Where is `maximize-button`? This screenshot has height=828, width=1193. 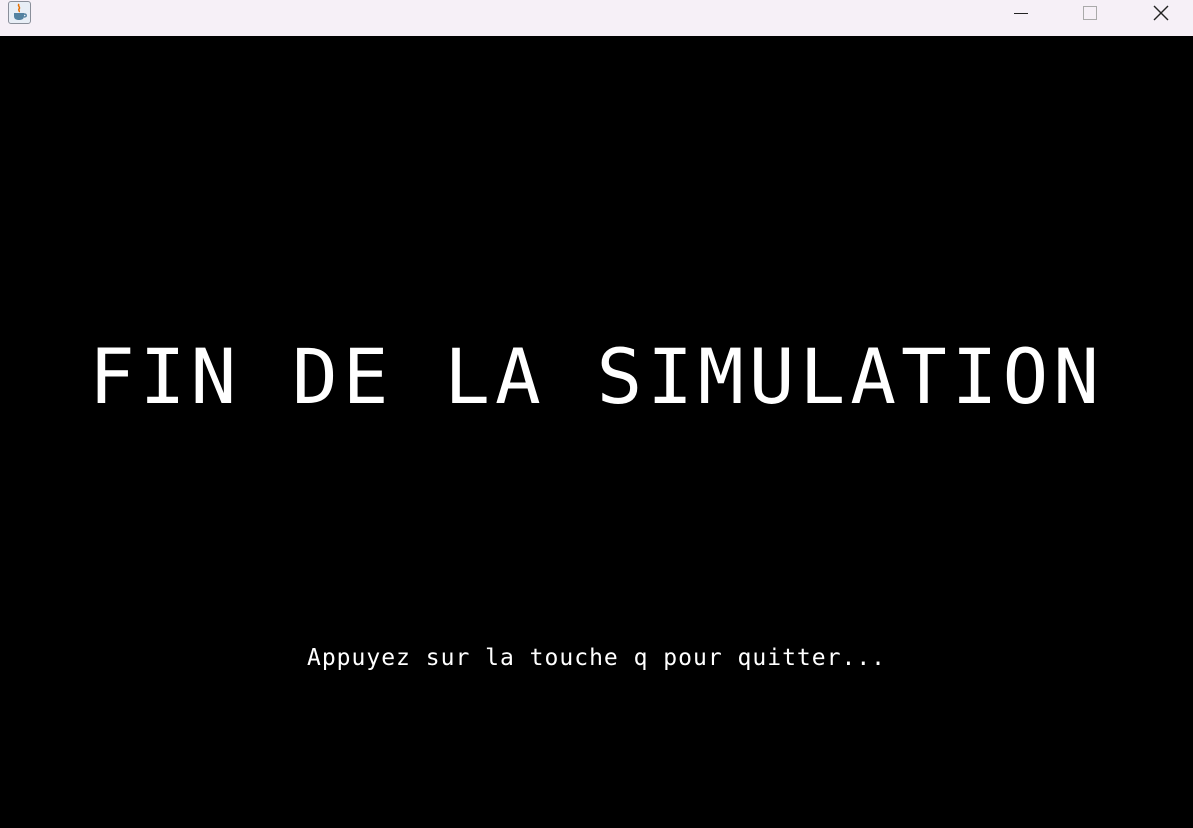 maximize-button is located at coordinates (1090, 14).